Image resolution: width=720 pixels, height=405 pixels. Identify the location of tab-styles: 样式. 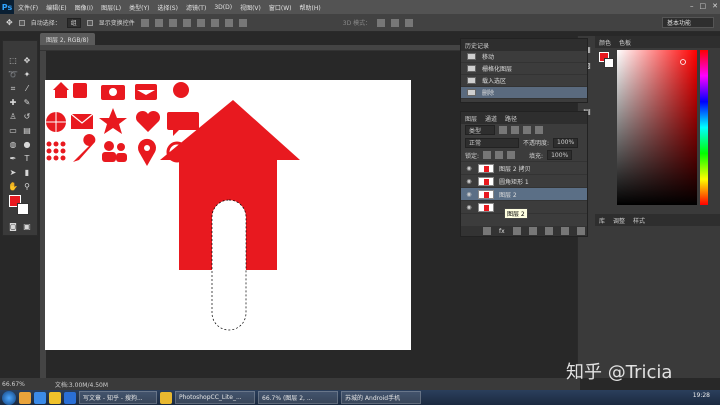
(639, 220).